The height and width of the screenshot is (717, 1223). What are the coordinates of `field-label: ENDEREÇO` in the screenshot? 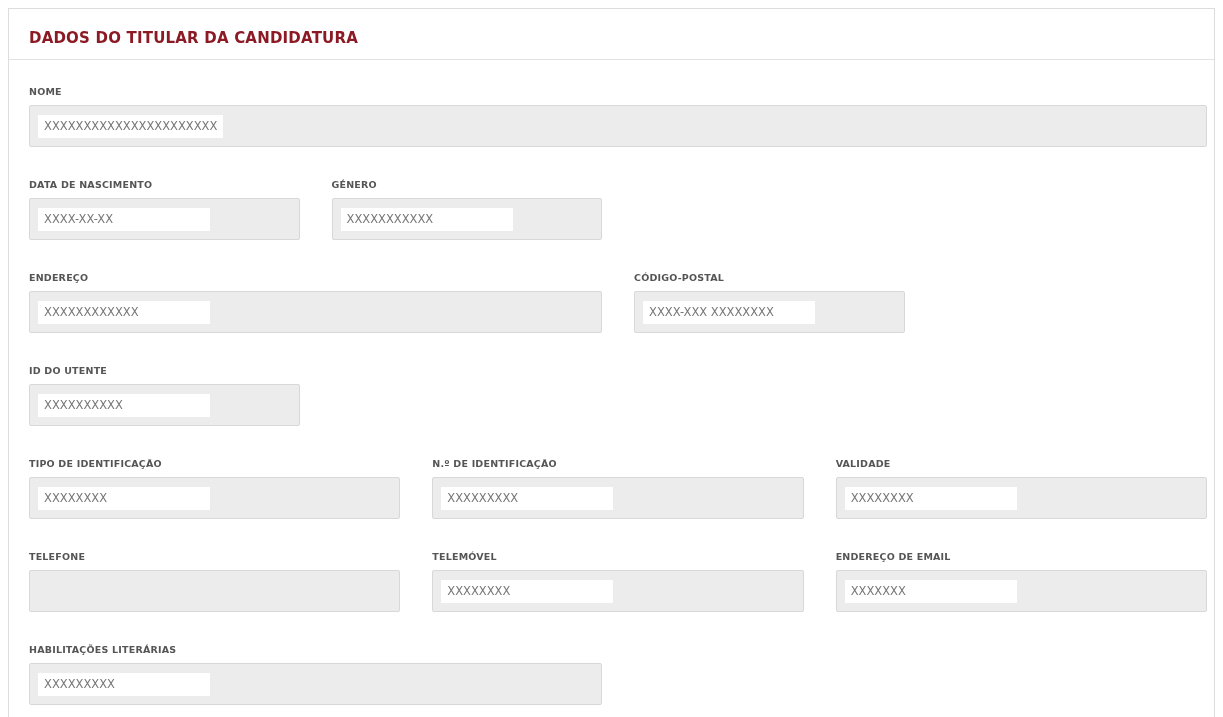 It's located at (59, 278).